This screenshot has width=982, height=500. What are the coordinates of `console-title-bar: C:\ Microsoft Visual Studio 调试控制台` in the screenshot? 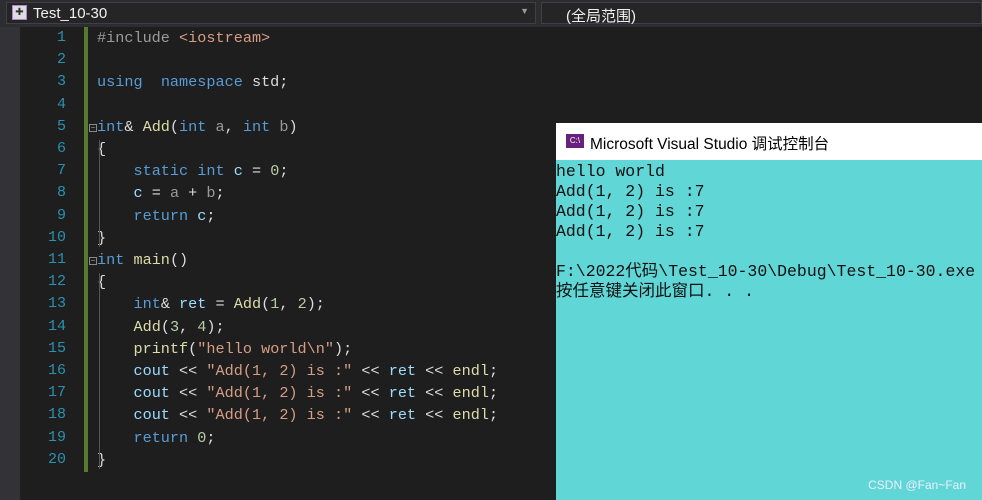 It's located at (769, 141).